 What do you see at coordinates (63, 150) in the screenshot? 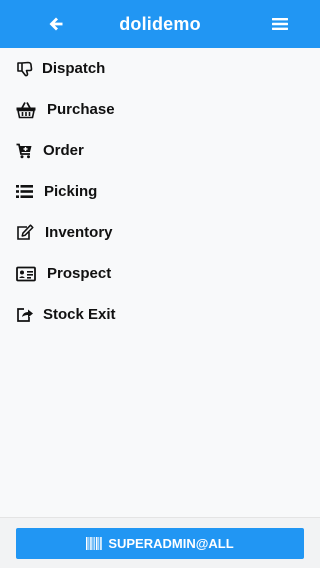
I see `menu-item-label: Order` at bounding box center [63, 150].